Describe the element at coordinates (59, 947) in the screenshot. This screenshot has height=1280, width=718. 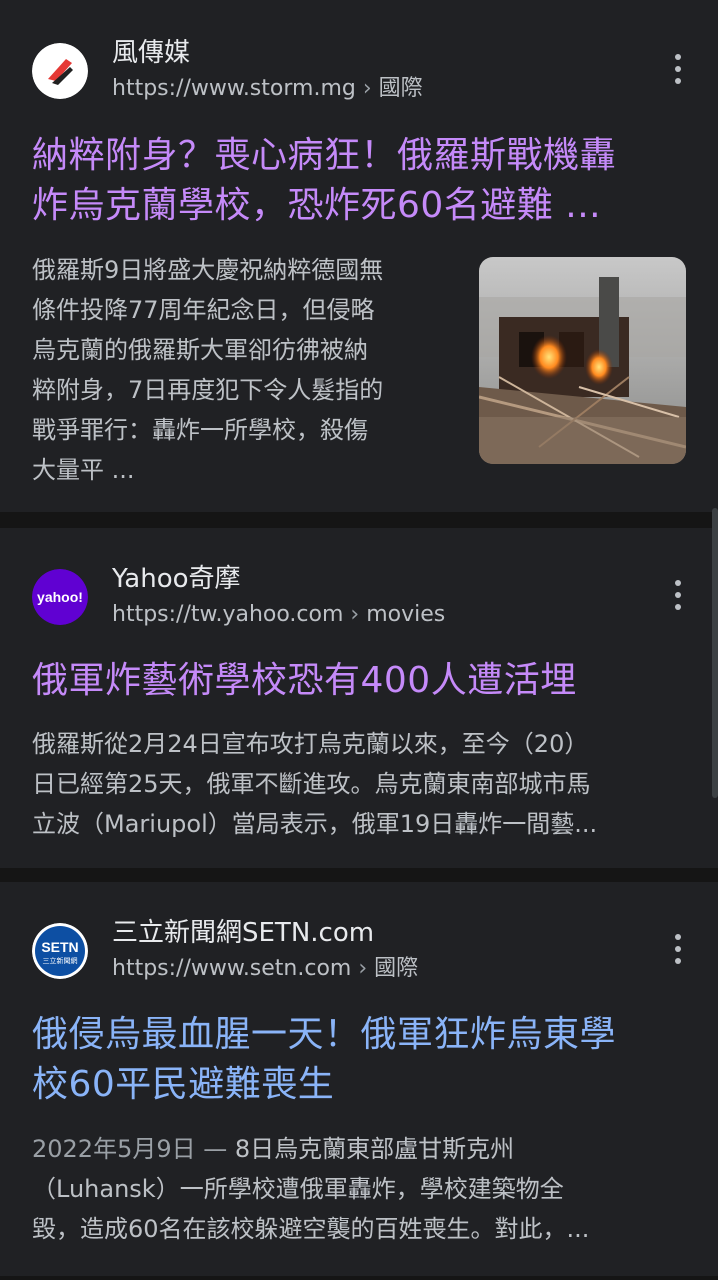
I see `svg-text: SETN` at that location.